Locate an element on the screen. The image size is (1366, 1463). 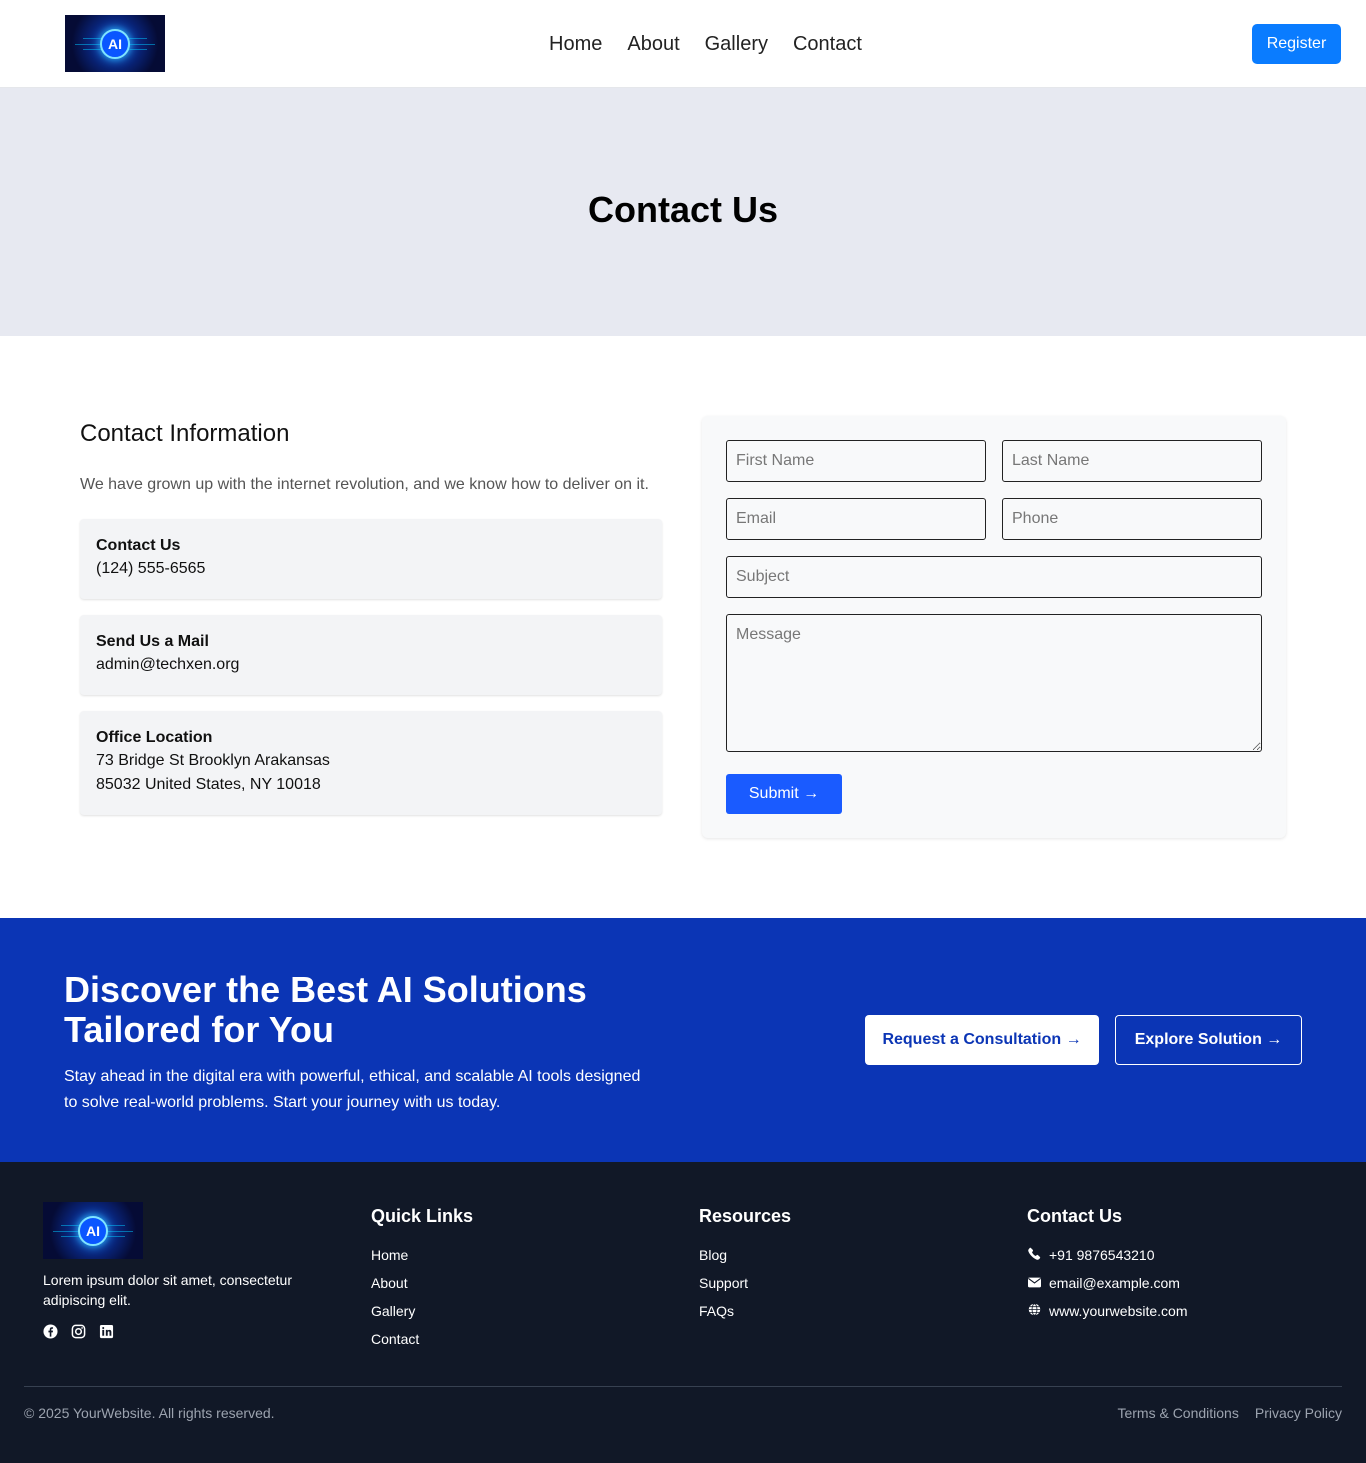
page-title: Contact Us is located at coordinates (683, 209).